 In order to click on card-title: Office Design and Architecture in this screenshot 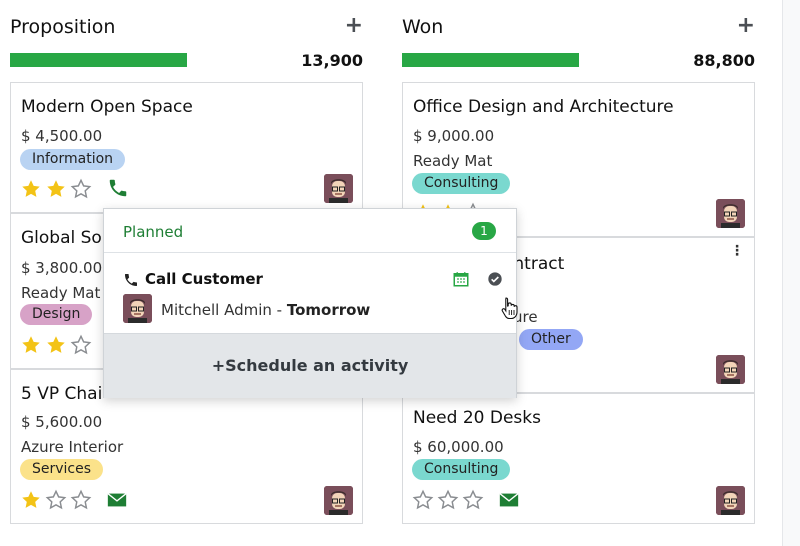, I will do `click(543, 107)`.